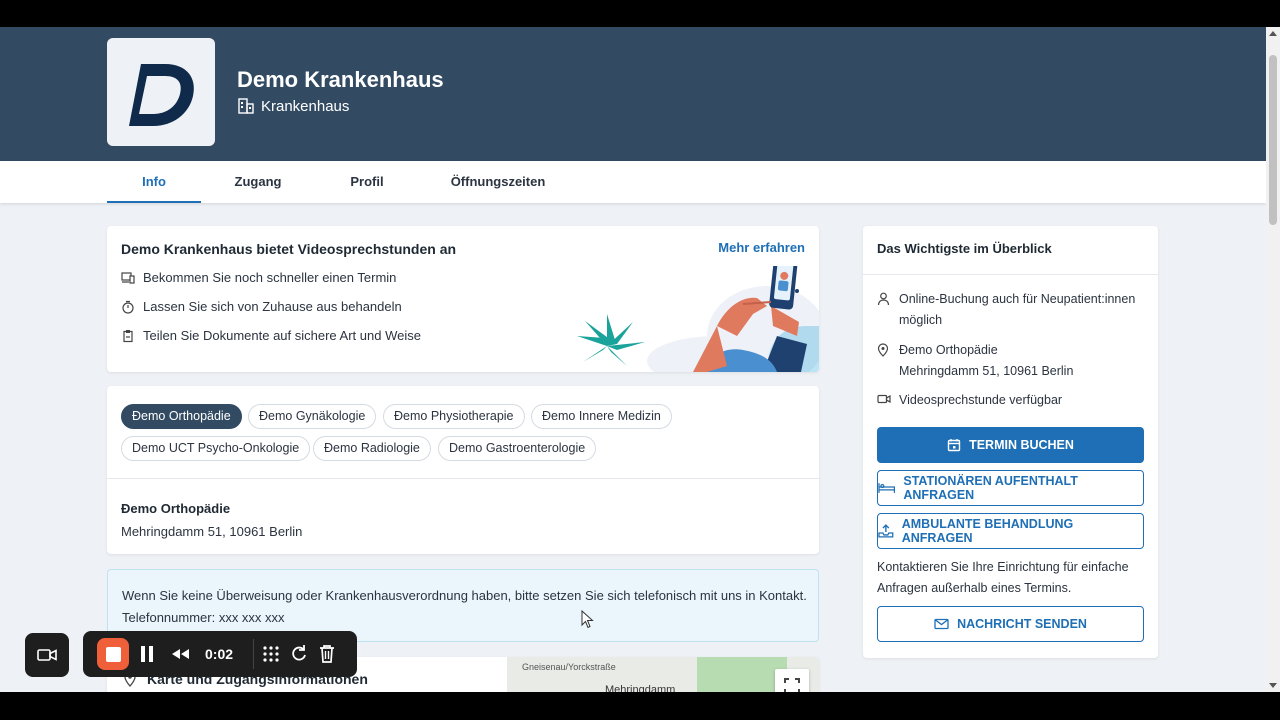 Image resolution: width=1280 pixels, height=720 pixels. Describe the element at coordinates (883, 299) in the screenshot. I see `person-icon` at that location.